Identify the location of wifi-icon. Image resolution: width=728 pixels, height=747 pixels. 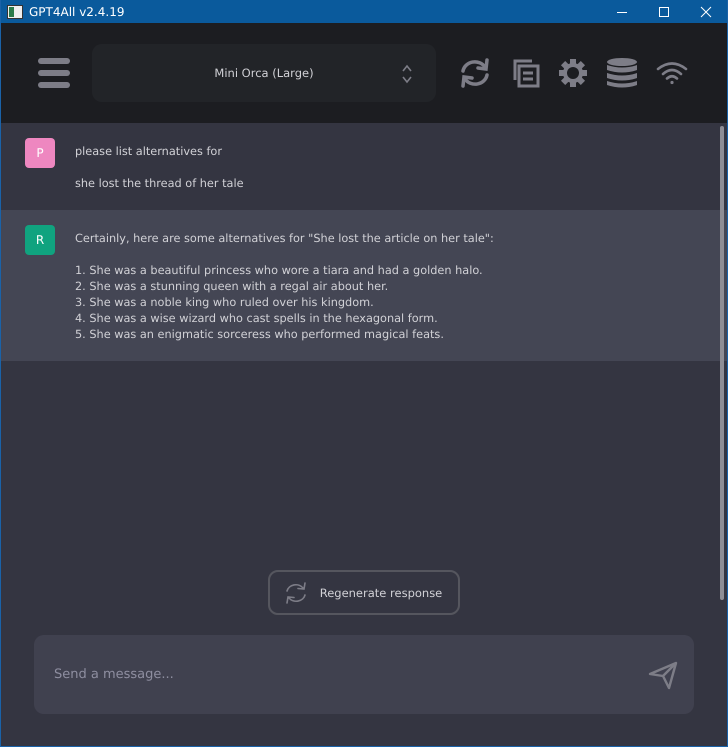
(672, 73).